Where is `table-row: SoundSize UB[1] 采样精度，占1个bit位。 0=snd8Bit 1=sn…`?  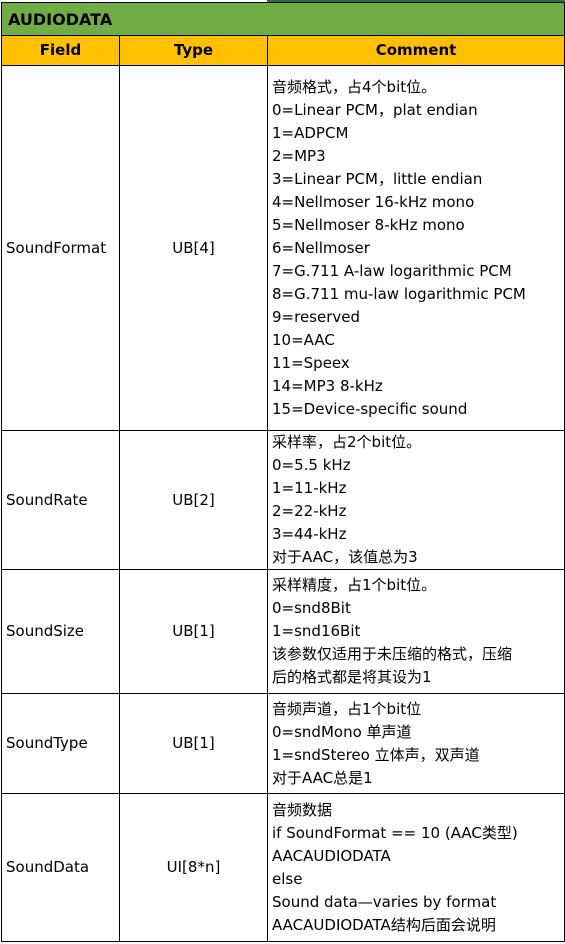 table-row: SoundSize UB[1] 采样精度，占1个bit位。 0=snd8Bit 1=sn… is located at coordinates (283, 631).